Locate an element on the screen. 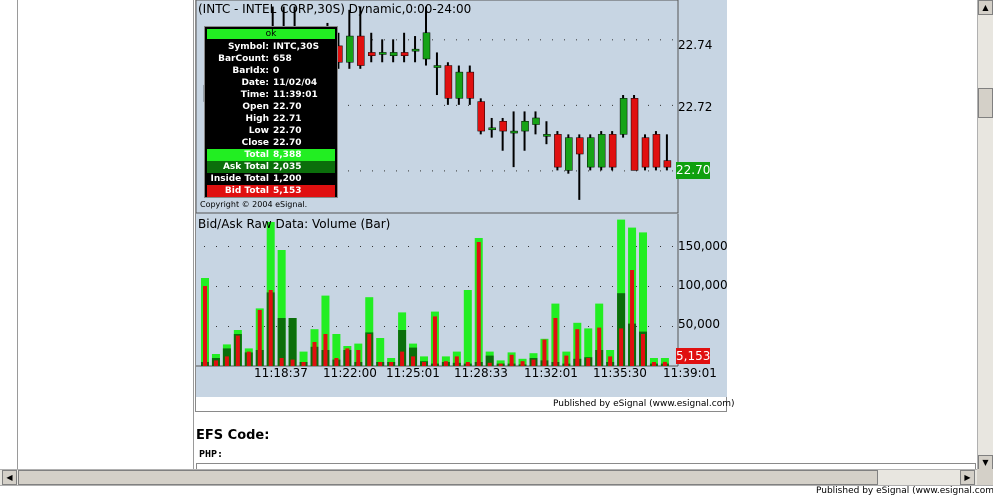 The height and width of the screenshot is (499, 993). time-tick-7: 11:39:01 is located at coordinates (690, 373).